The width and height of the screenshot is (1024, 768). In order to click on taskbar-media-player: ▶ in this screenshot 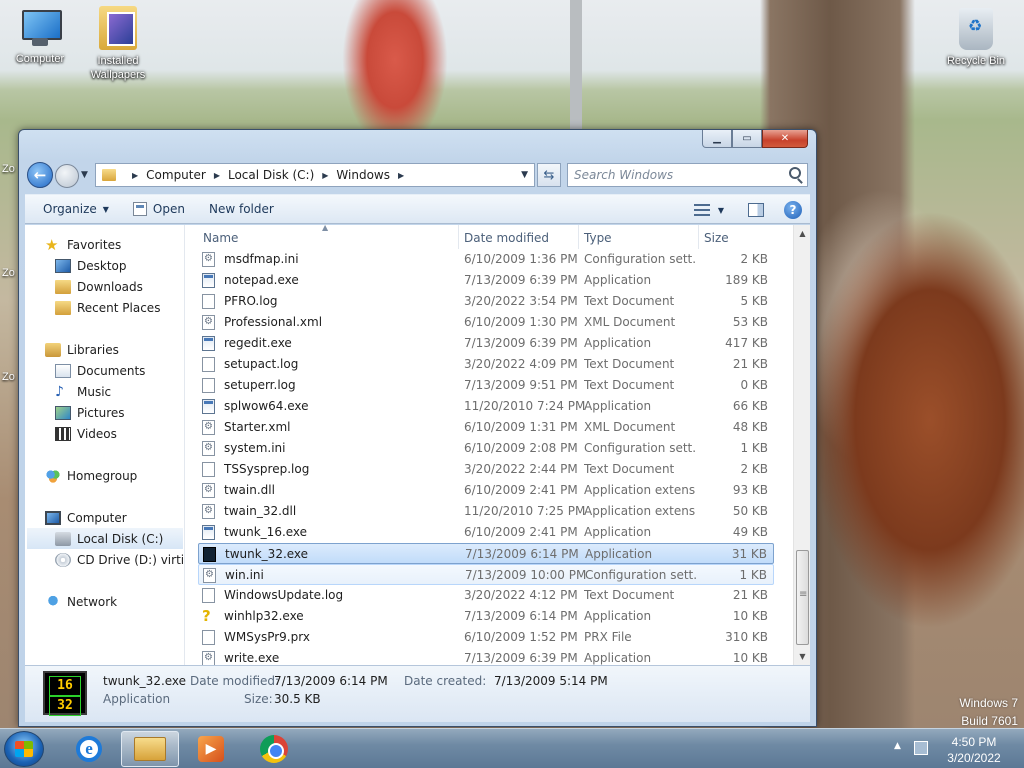, I will do `click(211, 749)`.